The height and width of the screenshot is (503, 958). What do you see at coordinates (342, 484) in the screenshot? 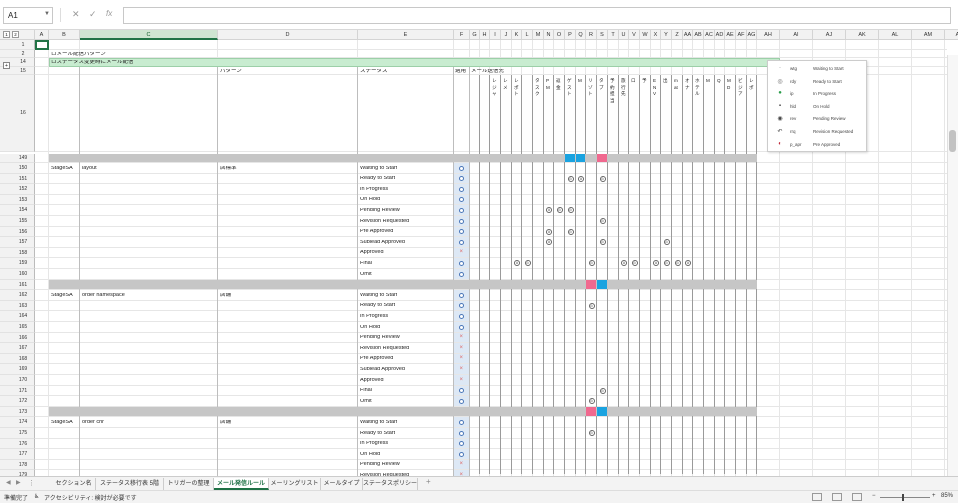
I see `sheet-tab: メールタイプ` at bounding box center [342, 484].